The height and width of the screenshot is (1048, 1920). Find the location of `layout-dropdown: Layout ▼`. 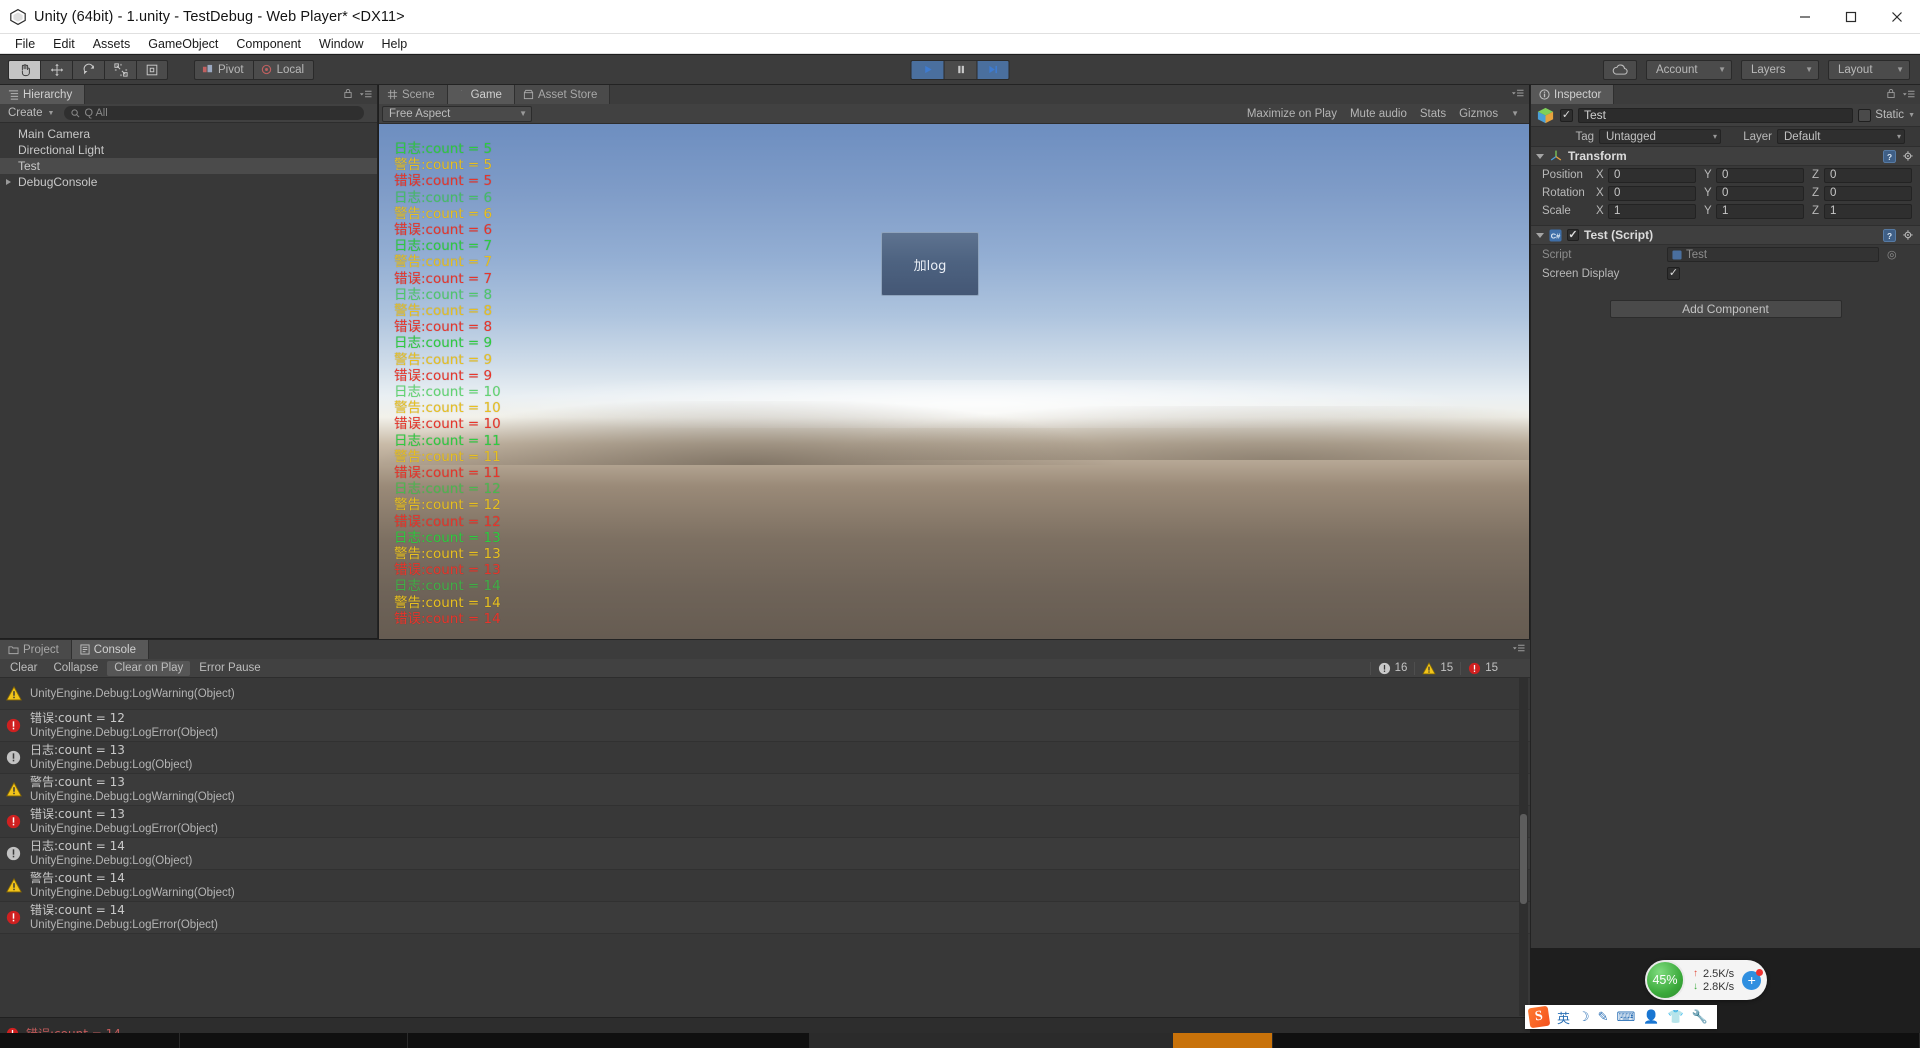

layout-dropdown: Layout ▼ is located at coordinates (1869, 69).